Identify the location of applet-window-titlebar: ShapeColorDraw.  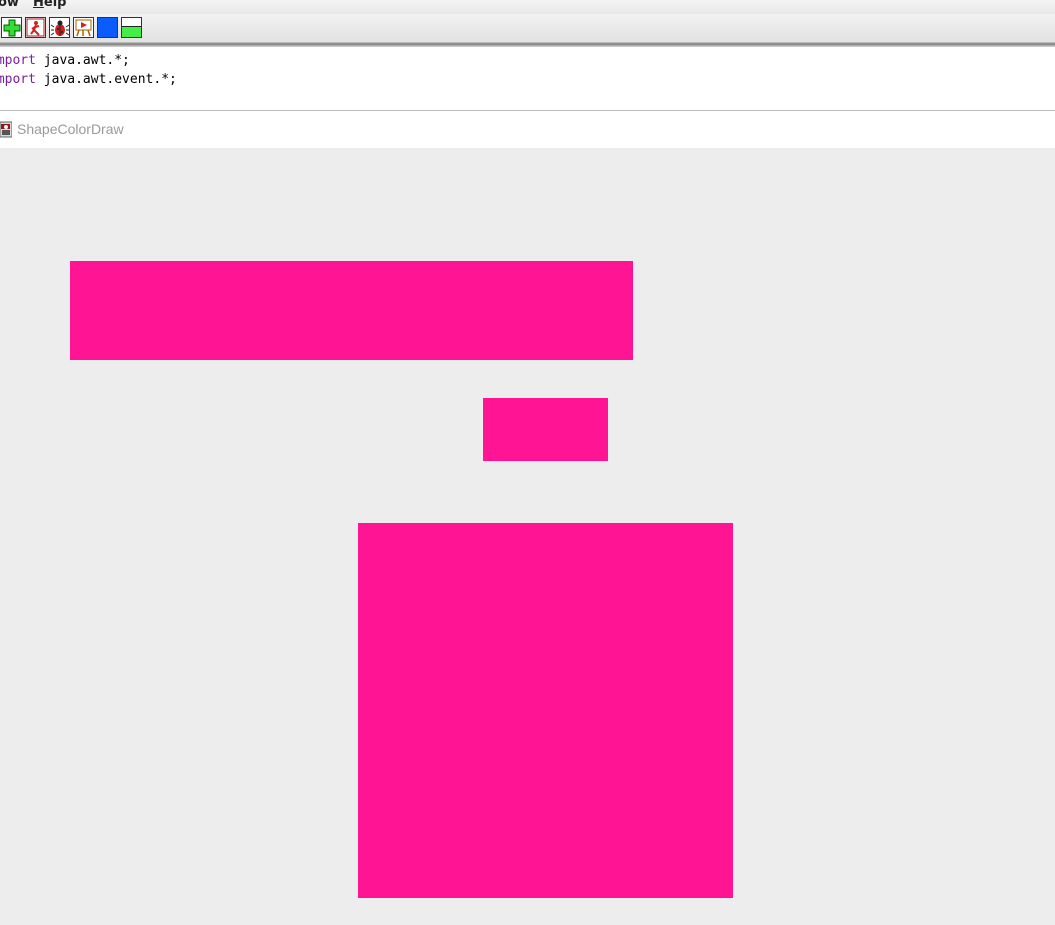
(527, 129).